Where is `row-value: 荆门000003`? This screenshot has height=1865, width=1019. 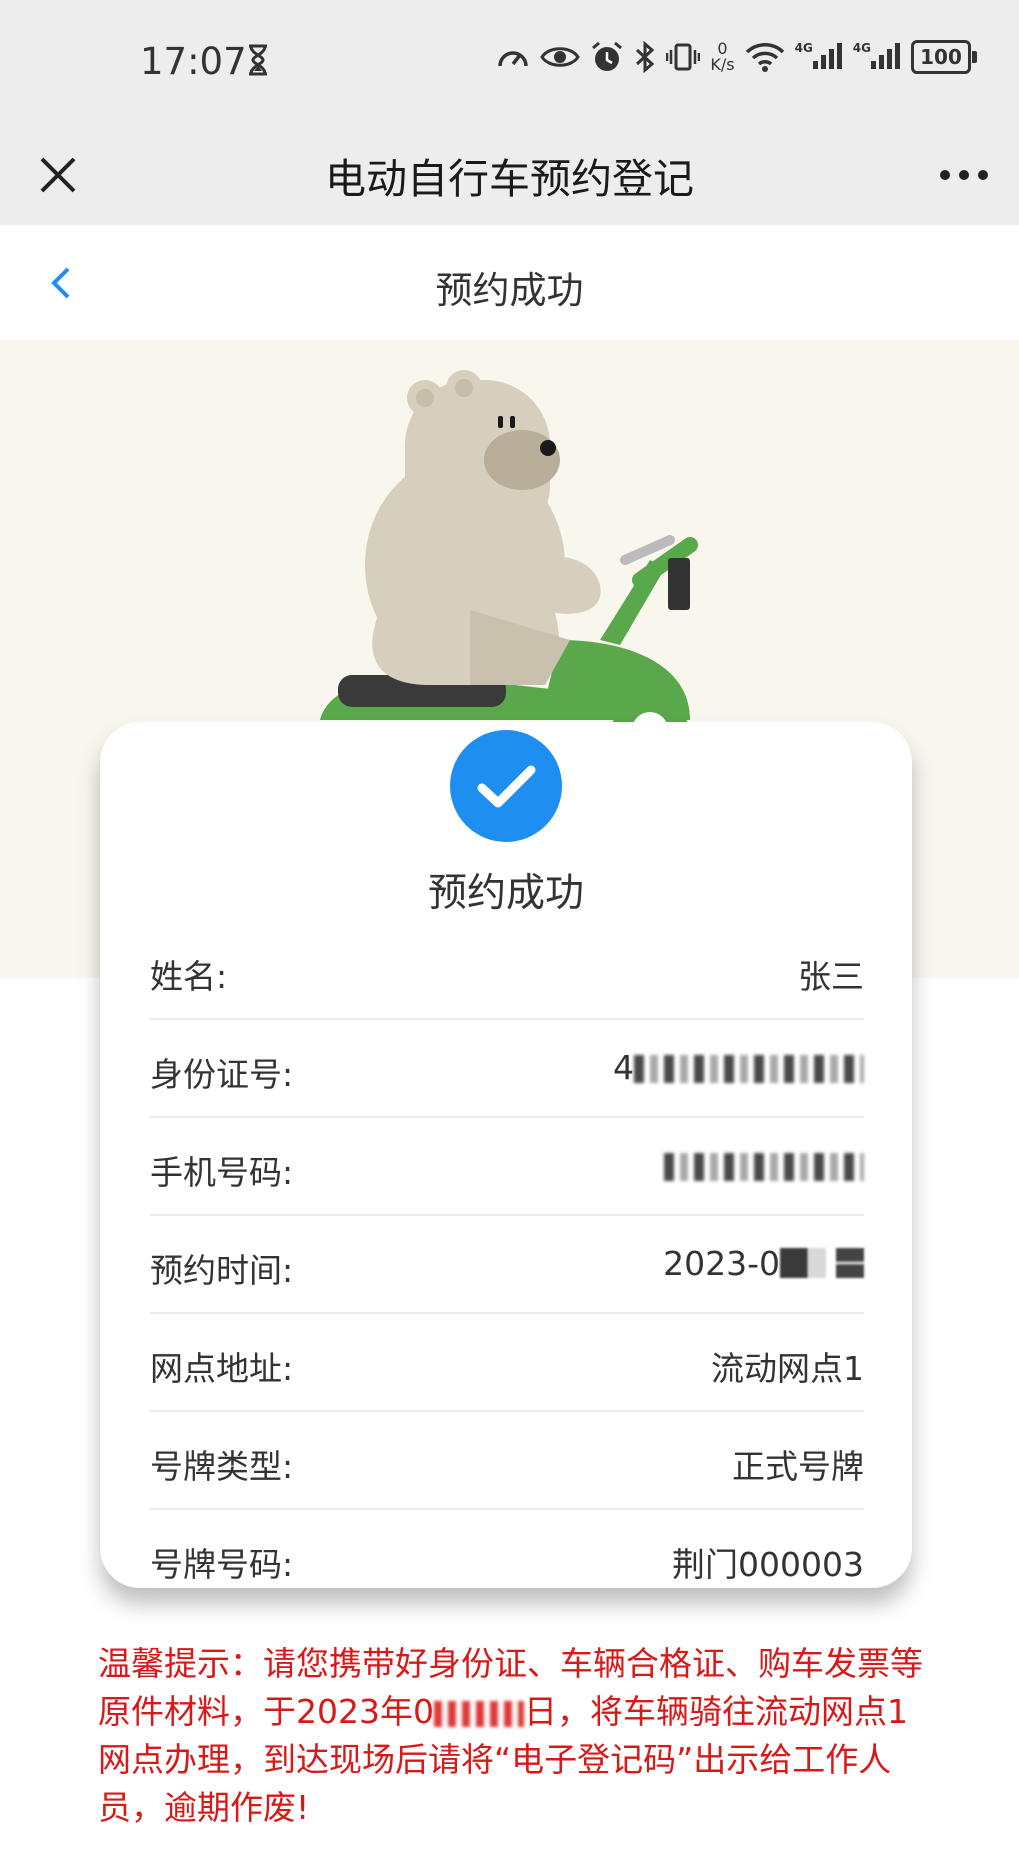
row-value: 荆门000003 is located at coordinates (768, 1564).